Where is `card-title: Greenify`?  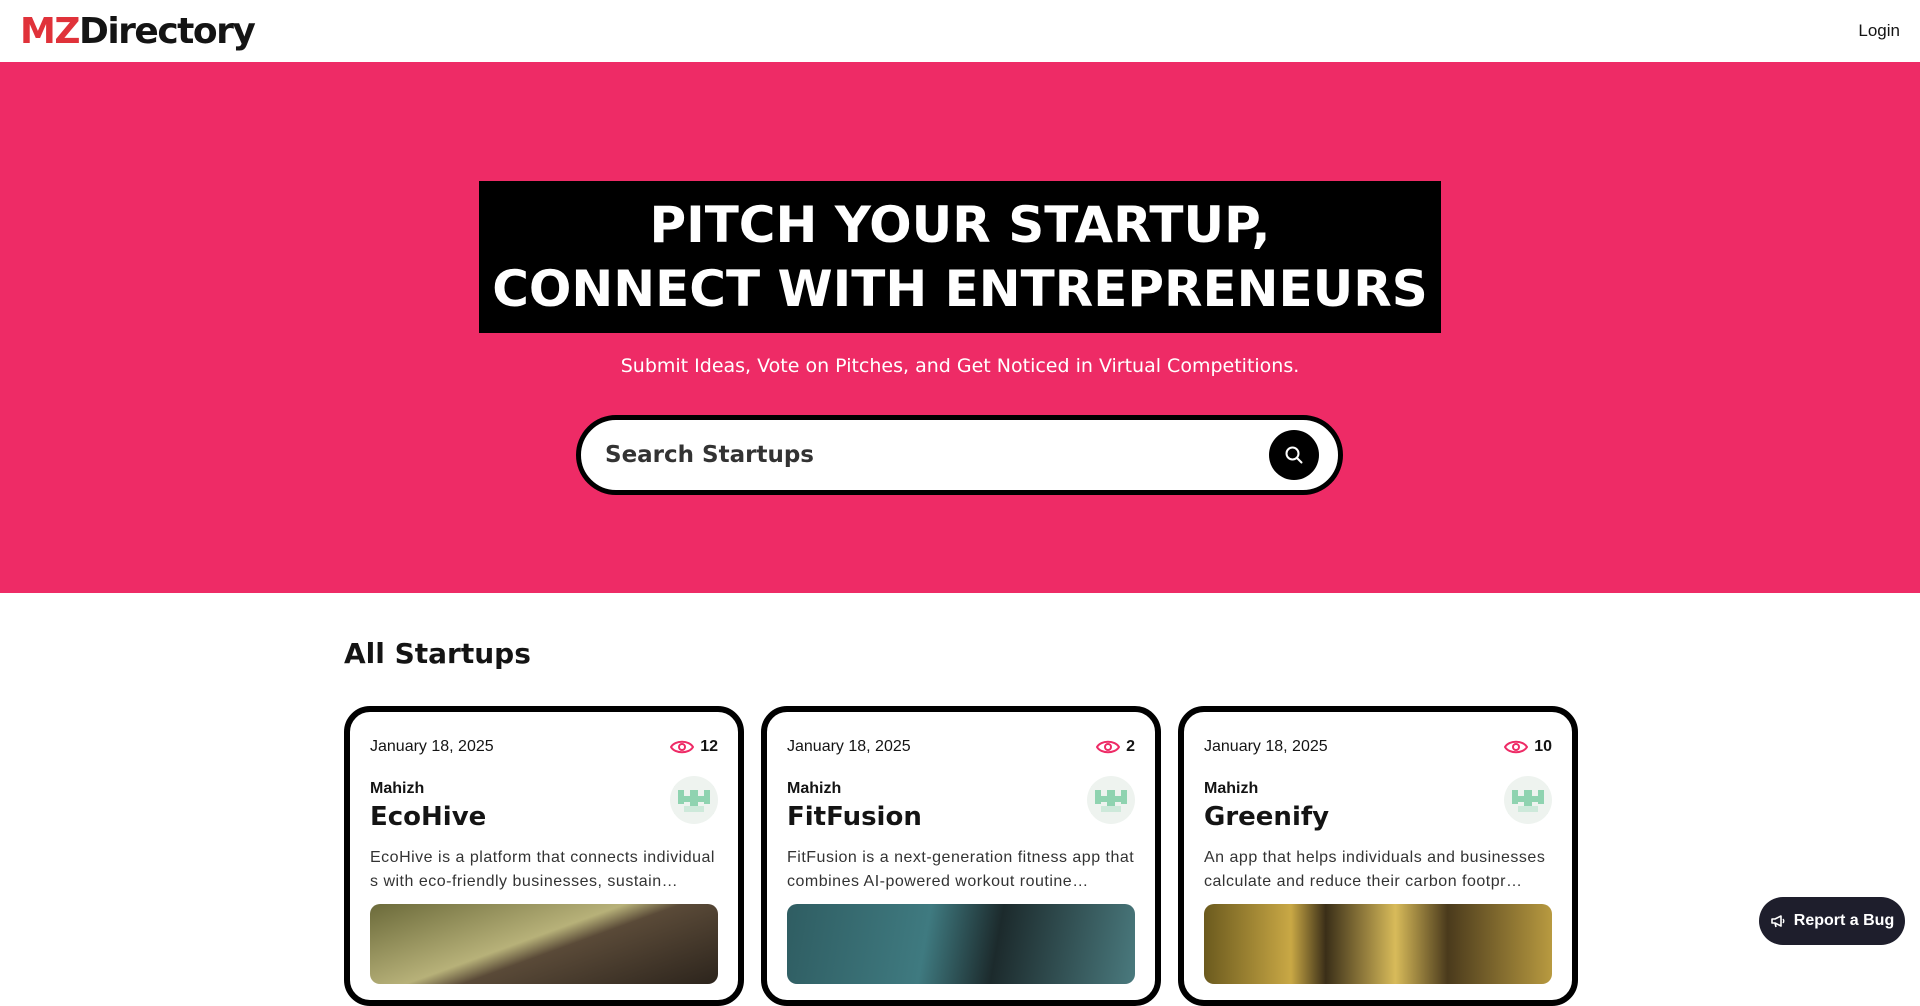
card-title: Greenify is located at coordinates (1266, 817).